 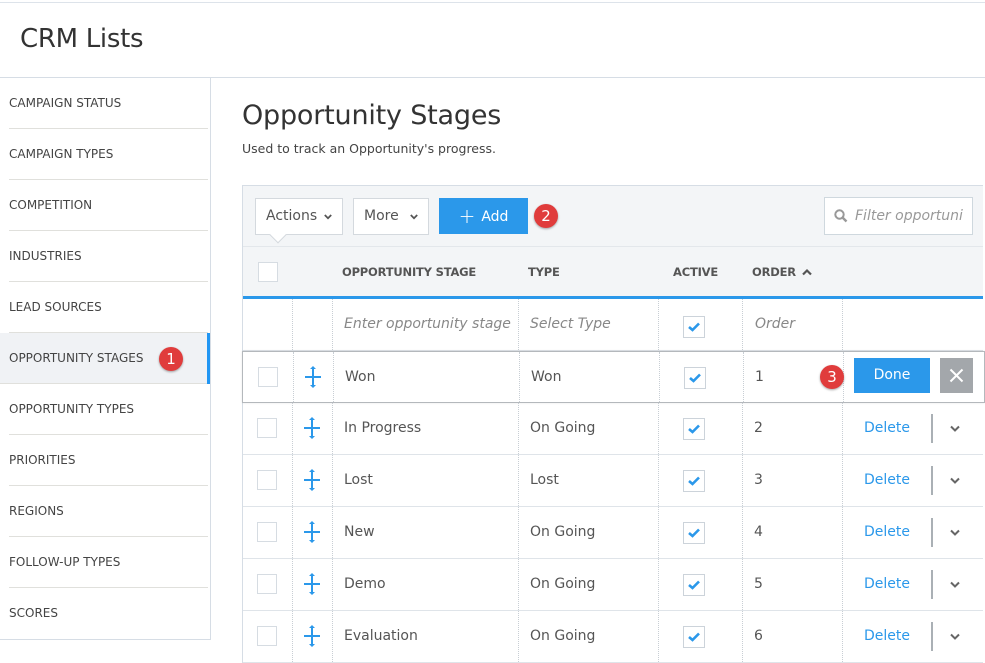 What do you see at coordinates (383, 428) in the screenshot?
I see `stage-cell: In Progress` at bounding box center [383, 428].